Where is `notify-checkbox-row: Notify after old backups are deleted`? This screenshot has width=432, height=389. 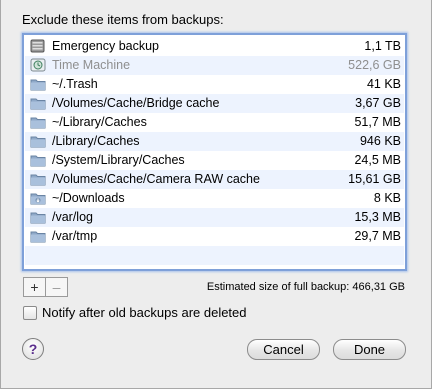 notify-checkbox-row: Notify after old backups are deleted is located at coordinates (135, 312).